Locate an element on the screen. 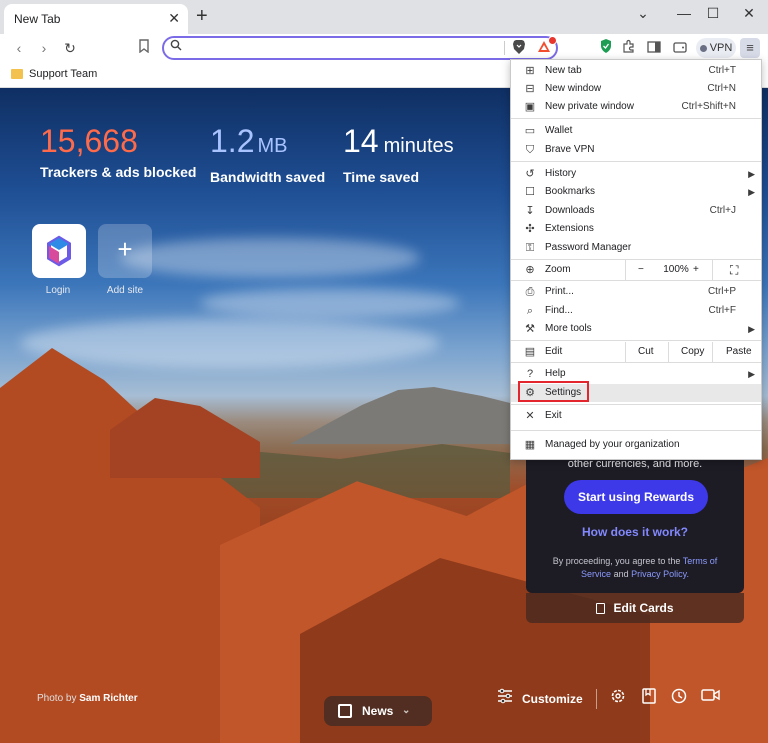 This screenshot has width=768, height=743. bookmark-support-team: Support Team is located at coordinates (63, 74).